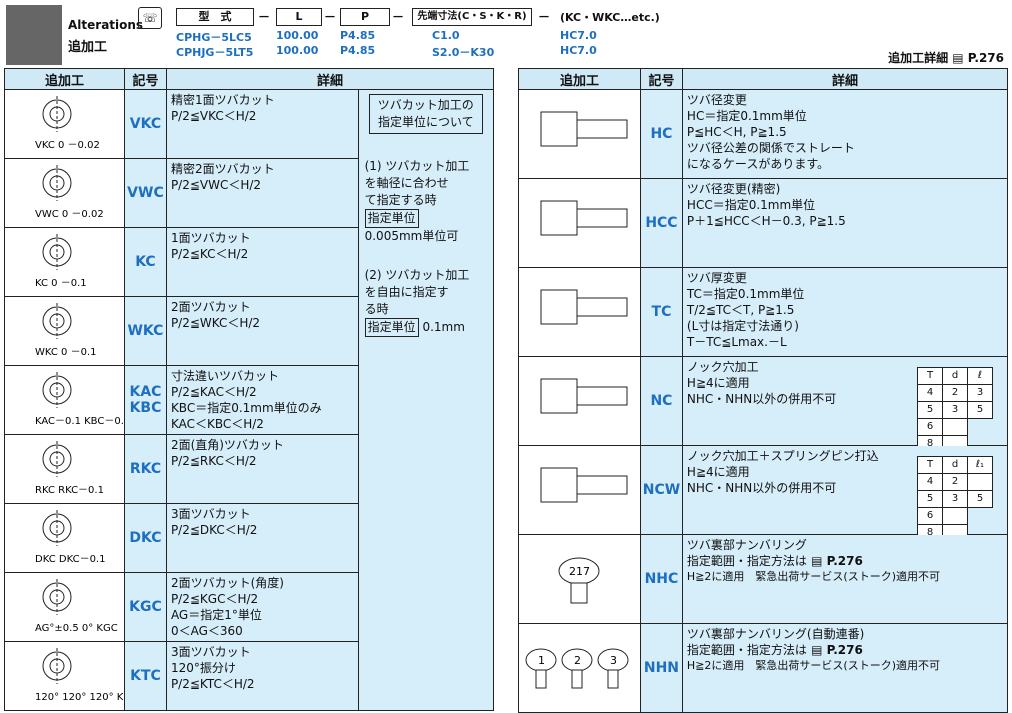 The width and height of the screenshot is (1012, 713). I want to click on page-ref: ▤ P.276, so click(834, 650).